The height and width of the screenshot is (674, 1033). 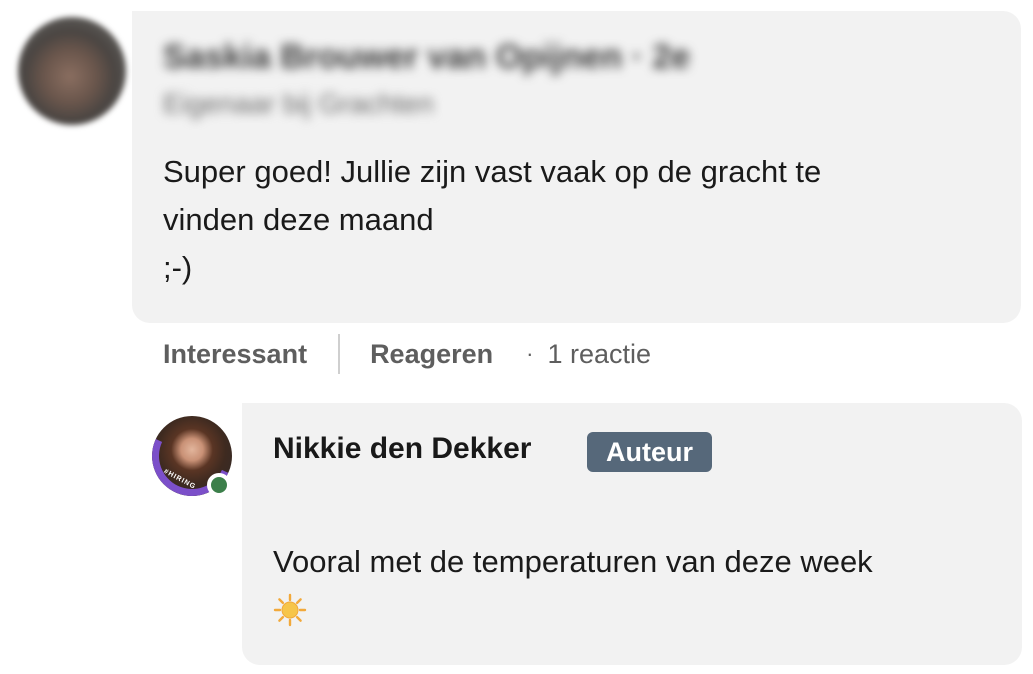 I want to click on reply-count-link: 1 reactie, so click(x=599, y=354).